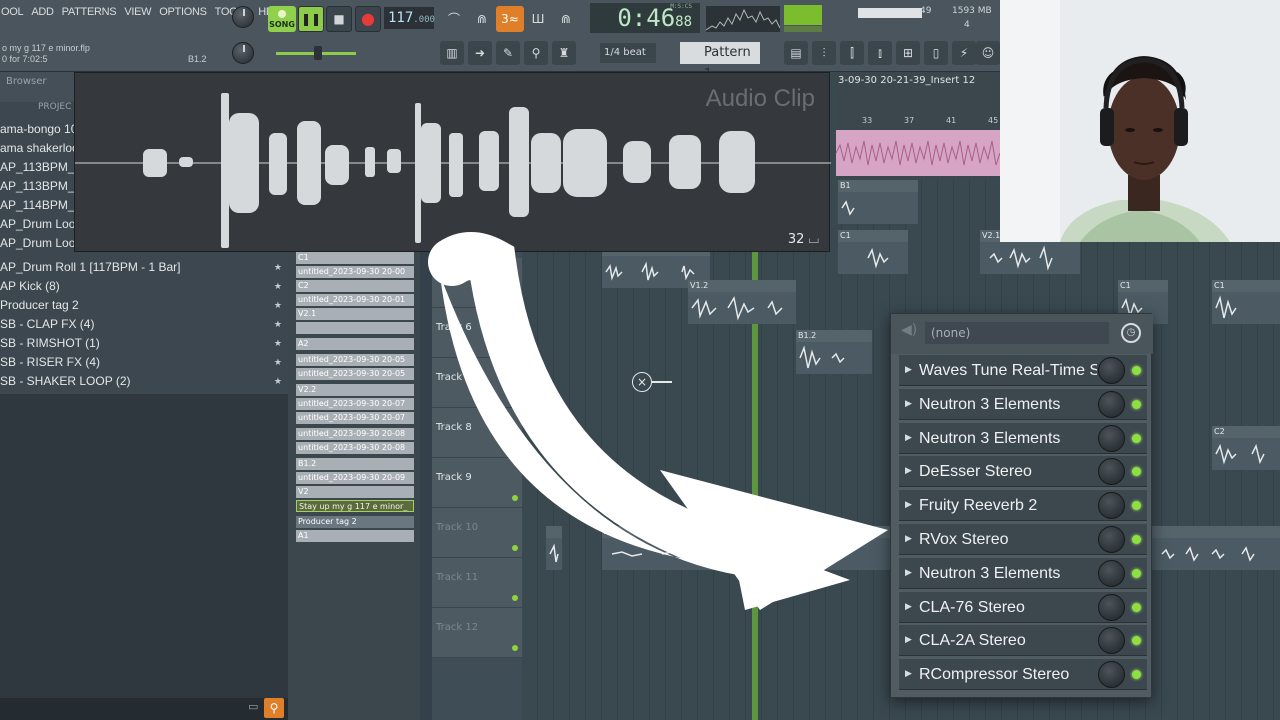  Describe the element at coordinates (1023, 539) in the screenshot. I see `fx-slot: ▶ RVox Stereo` at that location.